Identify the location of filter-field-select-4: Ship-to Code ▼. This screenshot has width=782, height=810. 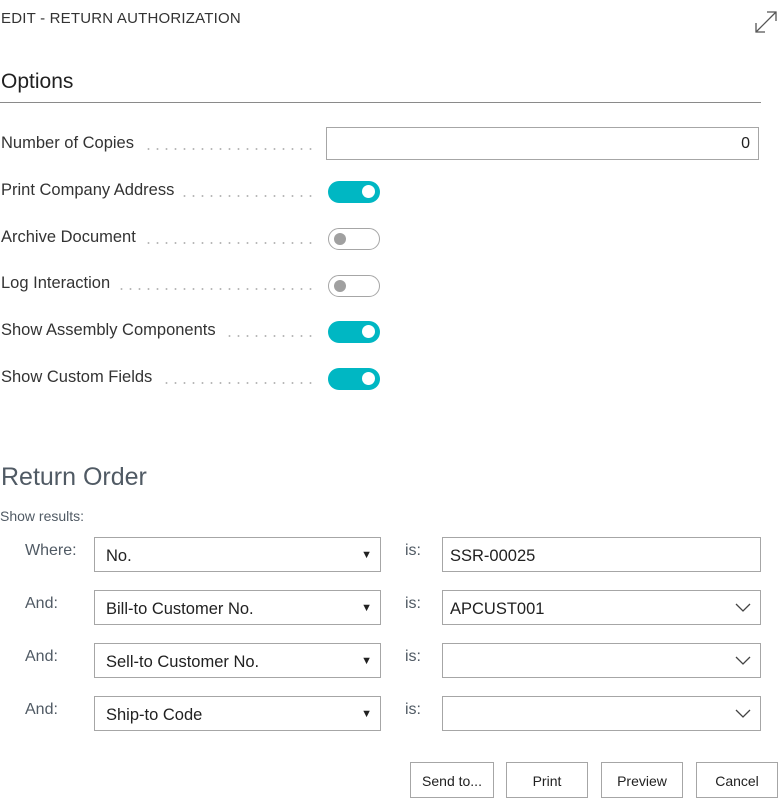
(237, 713).